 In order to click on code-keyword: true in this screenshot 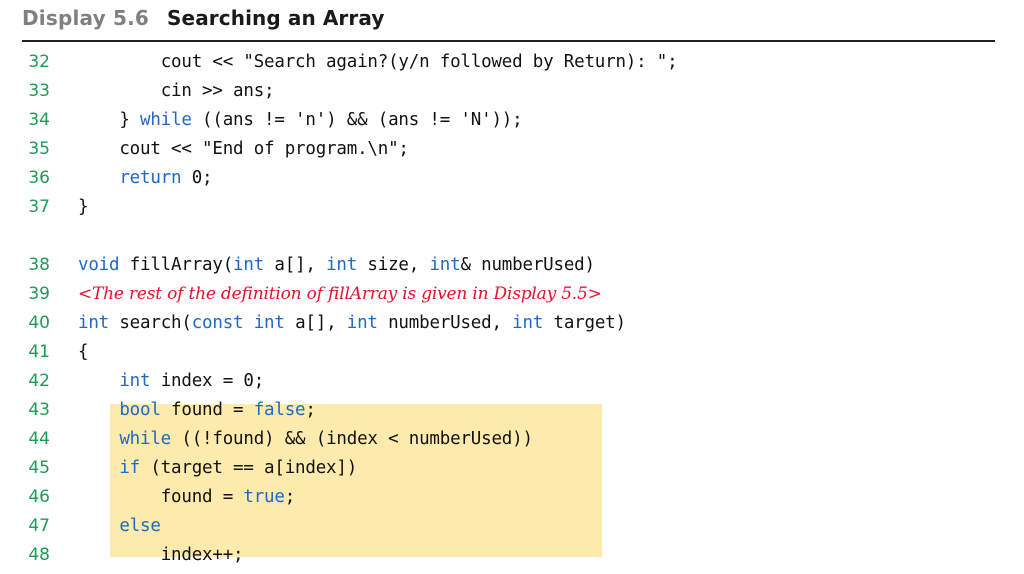, I will do `click(264, 497)`.